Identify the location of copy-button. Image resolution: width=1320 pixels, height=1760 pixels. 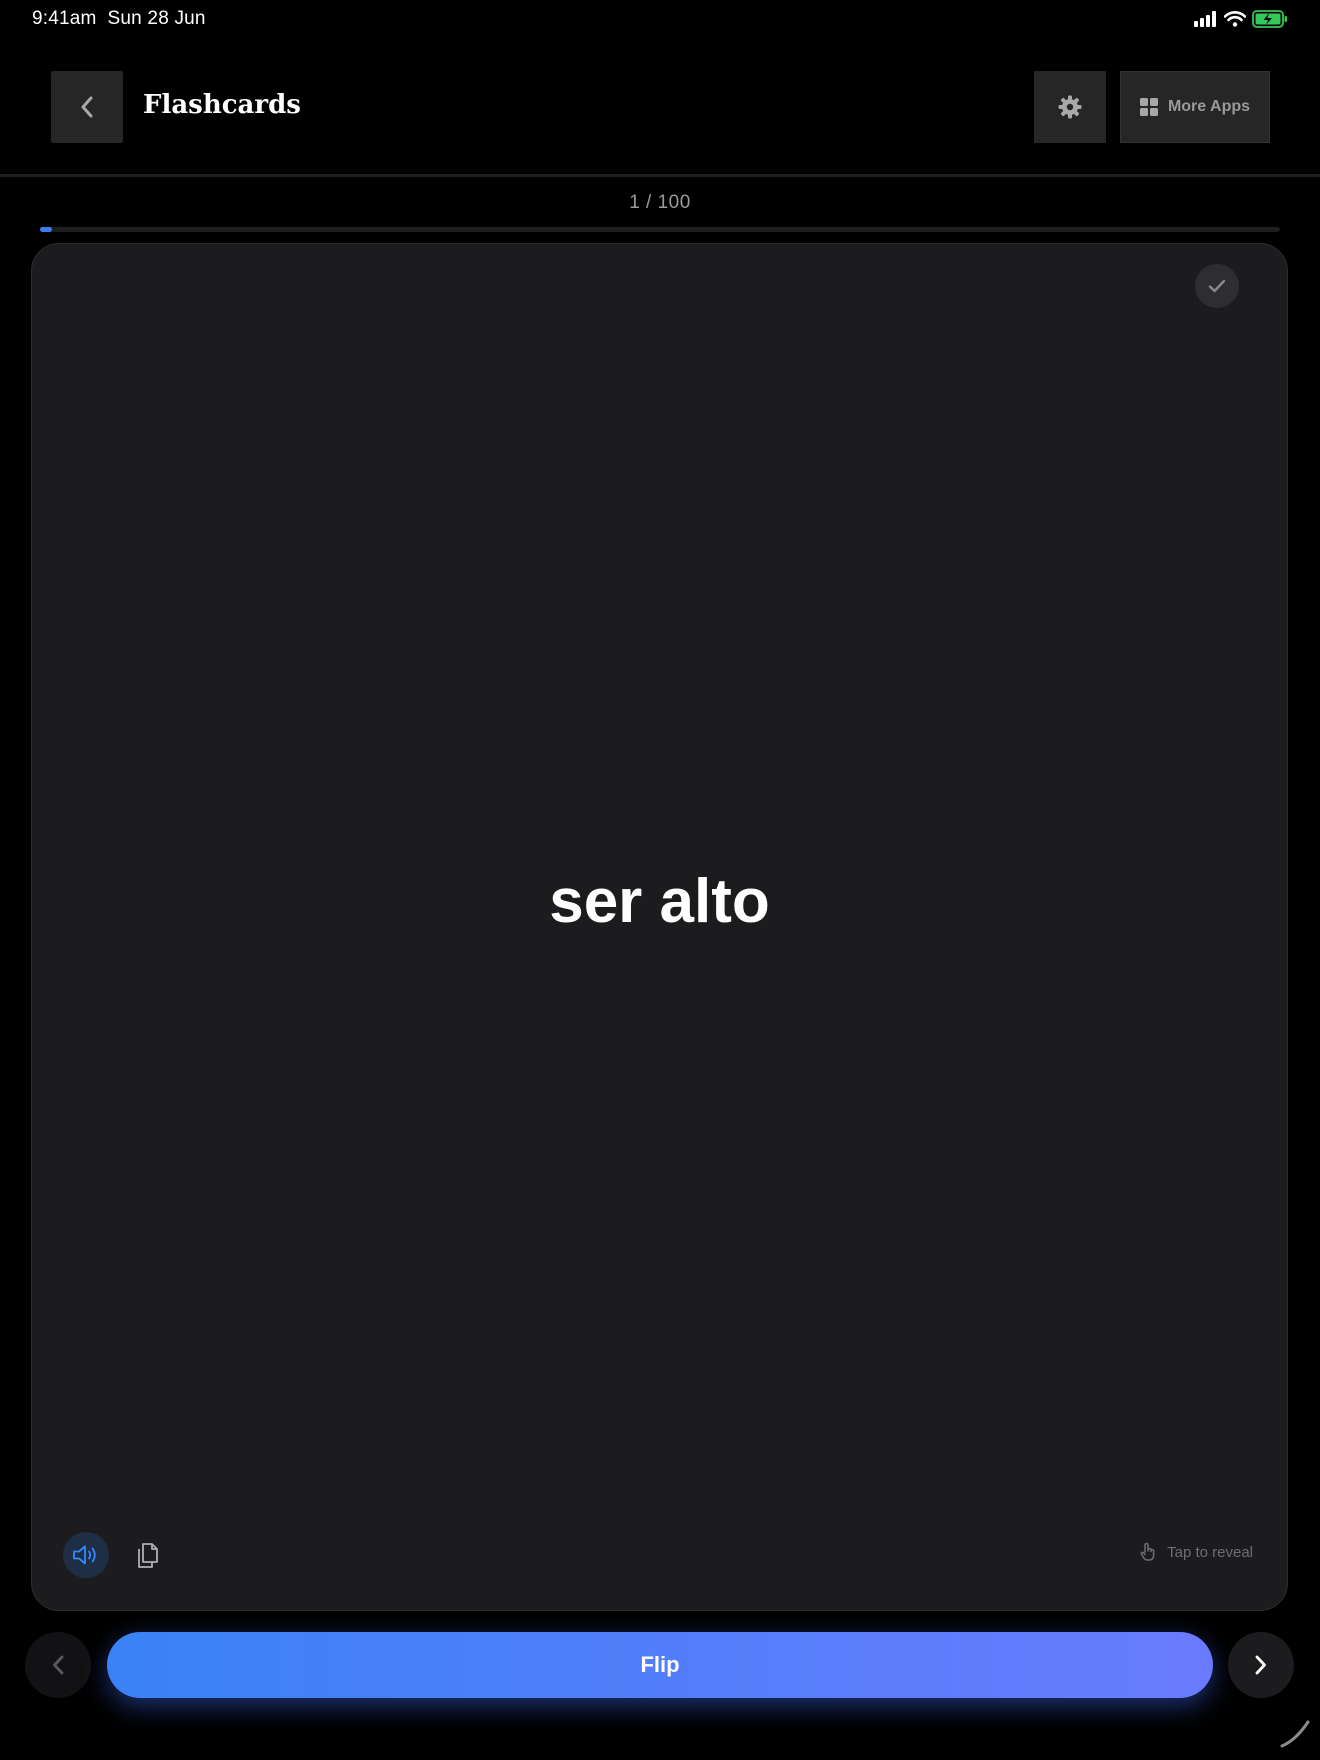
(148, 1555).